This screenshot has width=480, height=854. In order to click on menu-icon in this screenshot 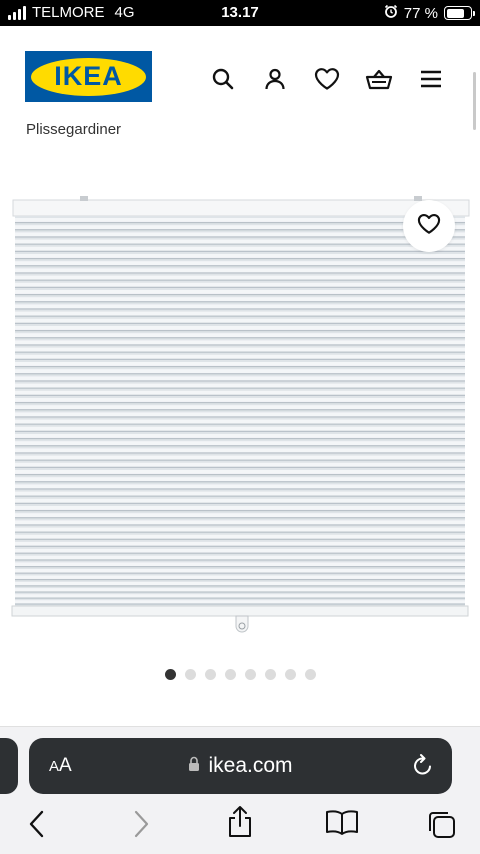, I will do `click(431, 79)`.